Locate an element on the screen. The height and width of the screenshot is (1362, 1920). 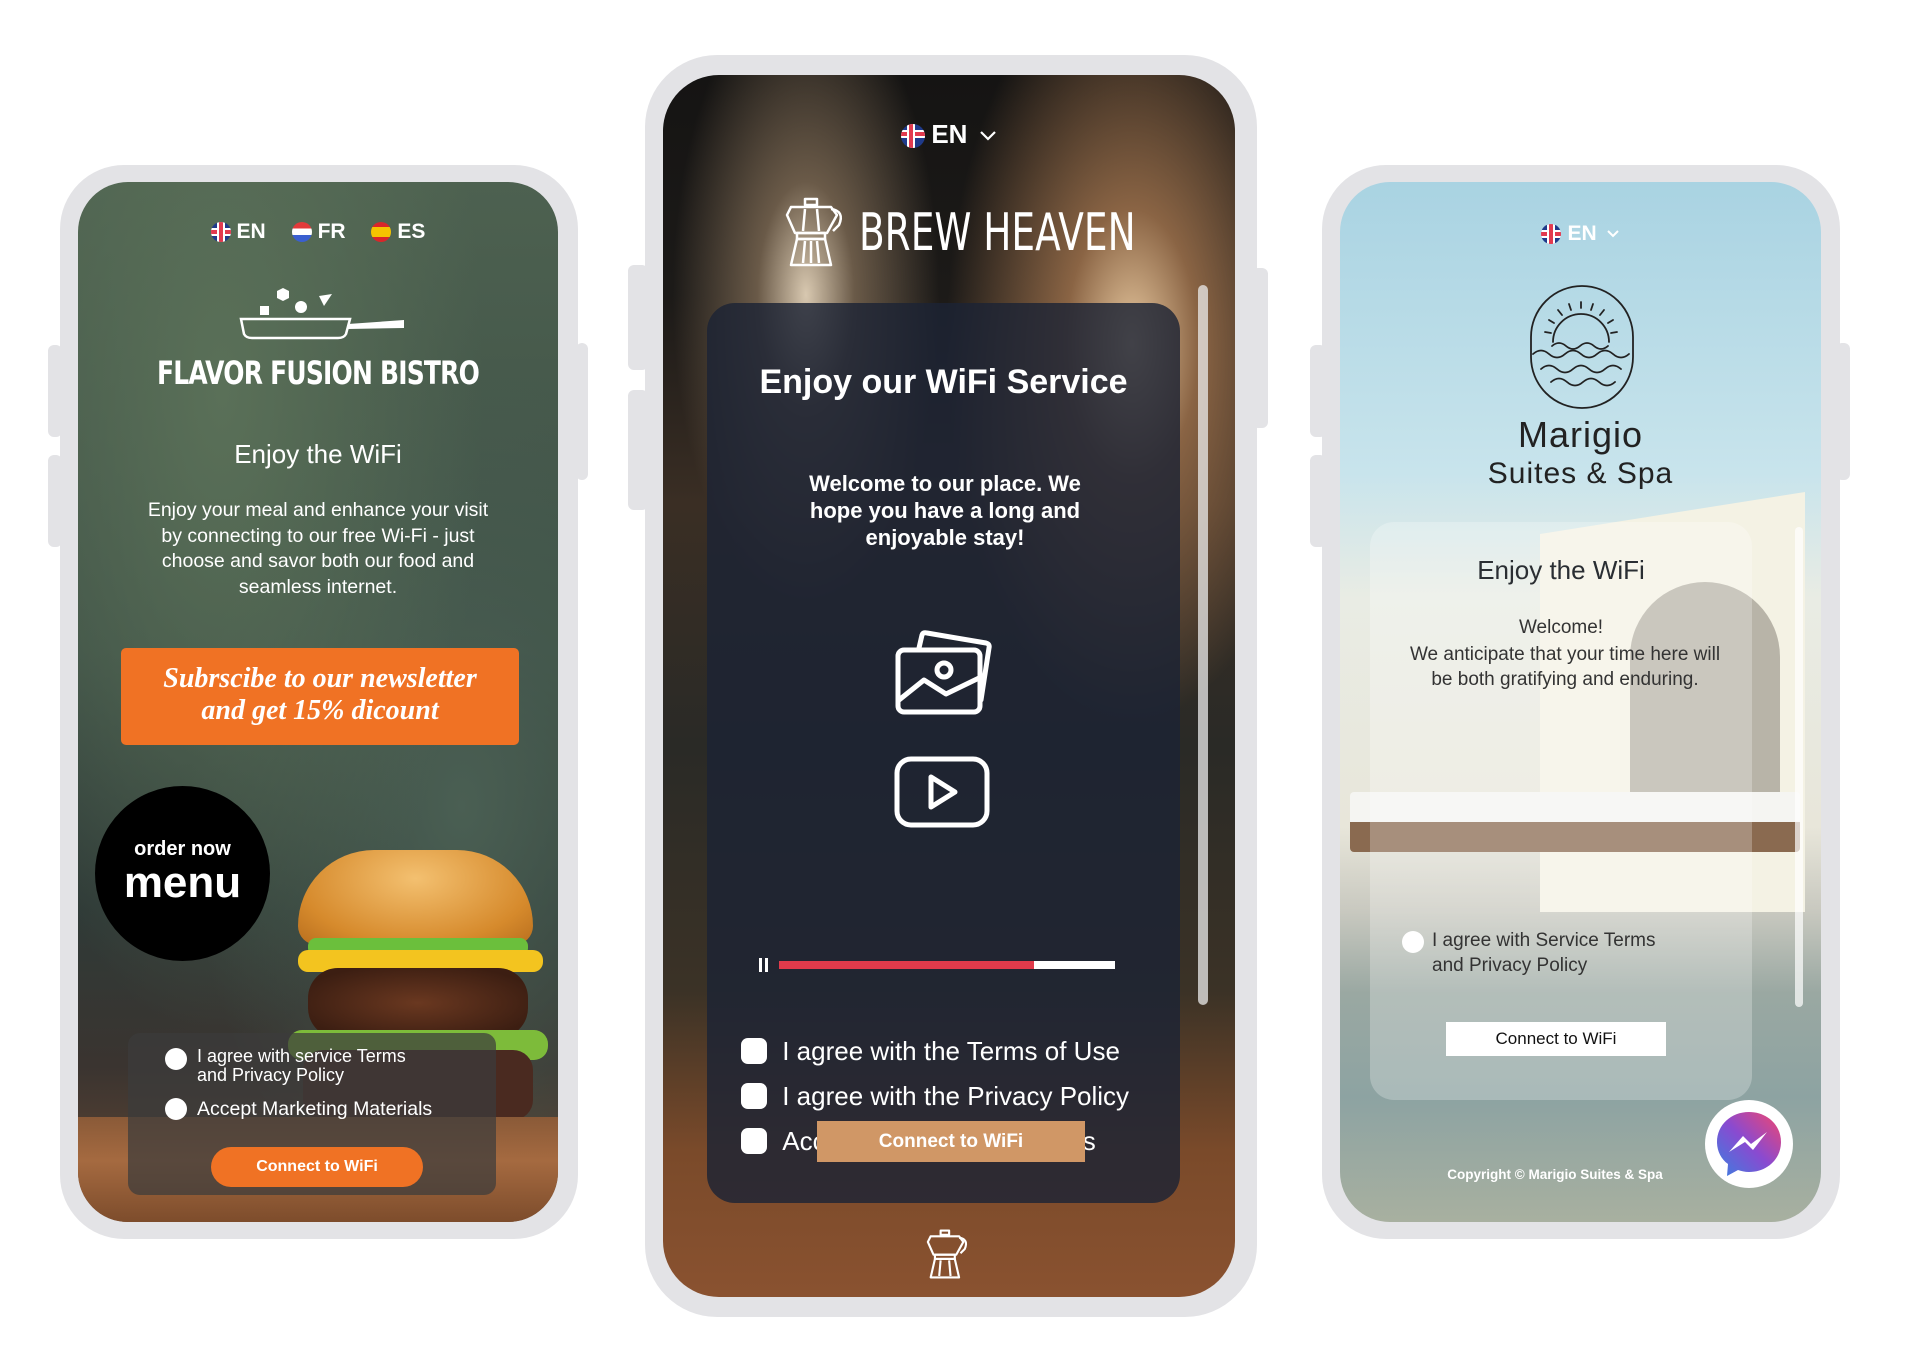
checkbox-marketing is located at coordinates (754, 1141).